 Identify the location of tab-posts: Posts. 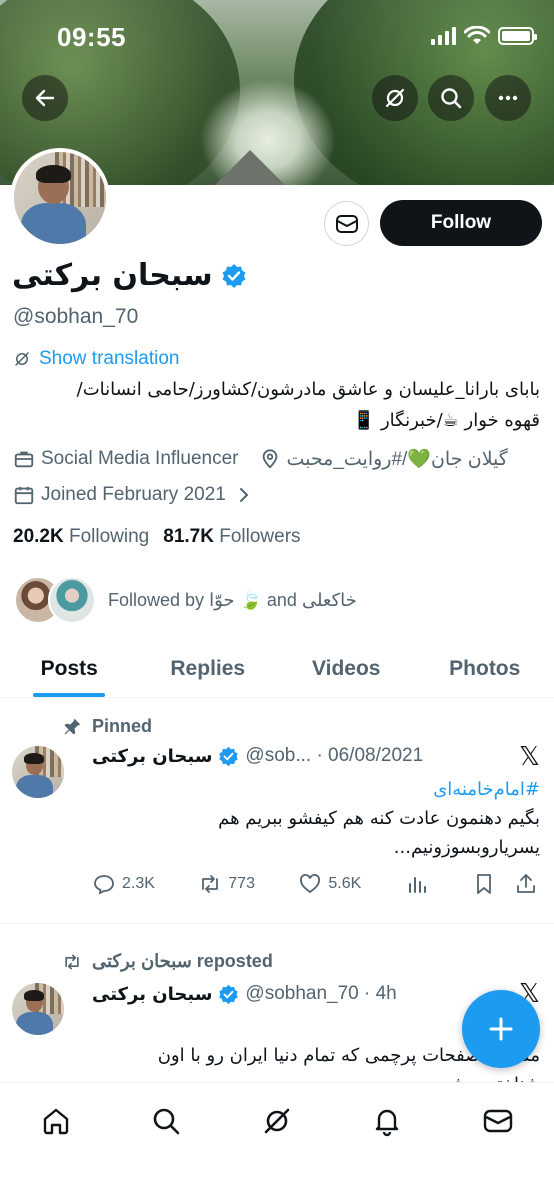
(69, 668).